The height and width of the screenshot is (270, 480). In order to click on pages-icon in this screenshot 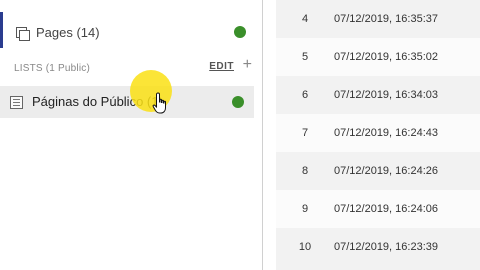, I will do `click(23, 33)`.